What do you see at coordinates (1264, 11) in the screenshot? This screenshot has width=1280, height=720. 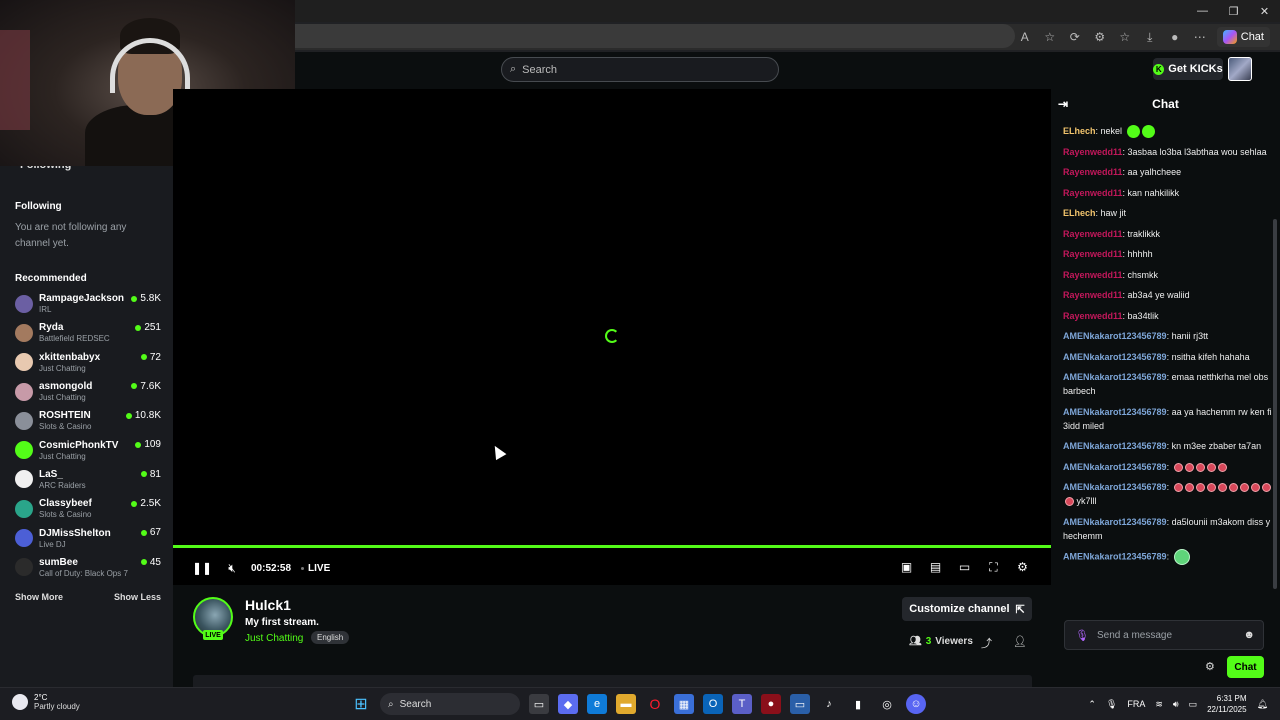 I see `close-icon: ✕` at bounding box center [1264, 11].